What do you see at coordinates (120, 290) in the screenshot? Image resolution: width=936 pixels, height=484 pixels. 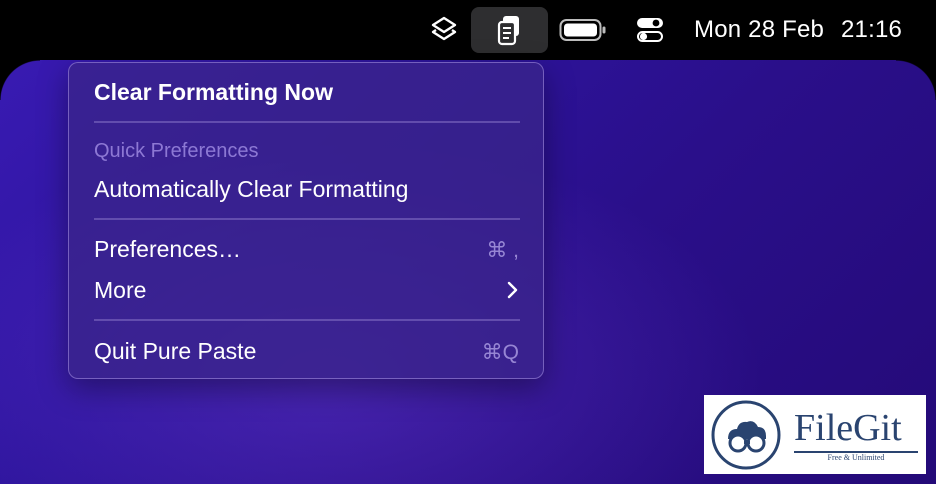 I see `menu-item-more: More` at bounding box center [120, 290].